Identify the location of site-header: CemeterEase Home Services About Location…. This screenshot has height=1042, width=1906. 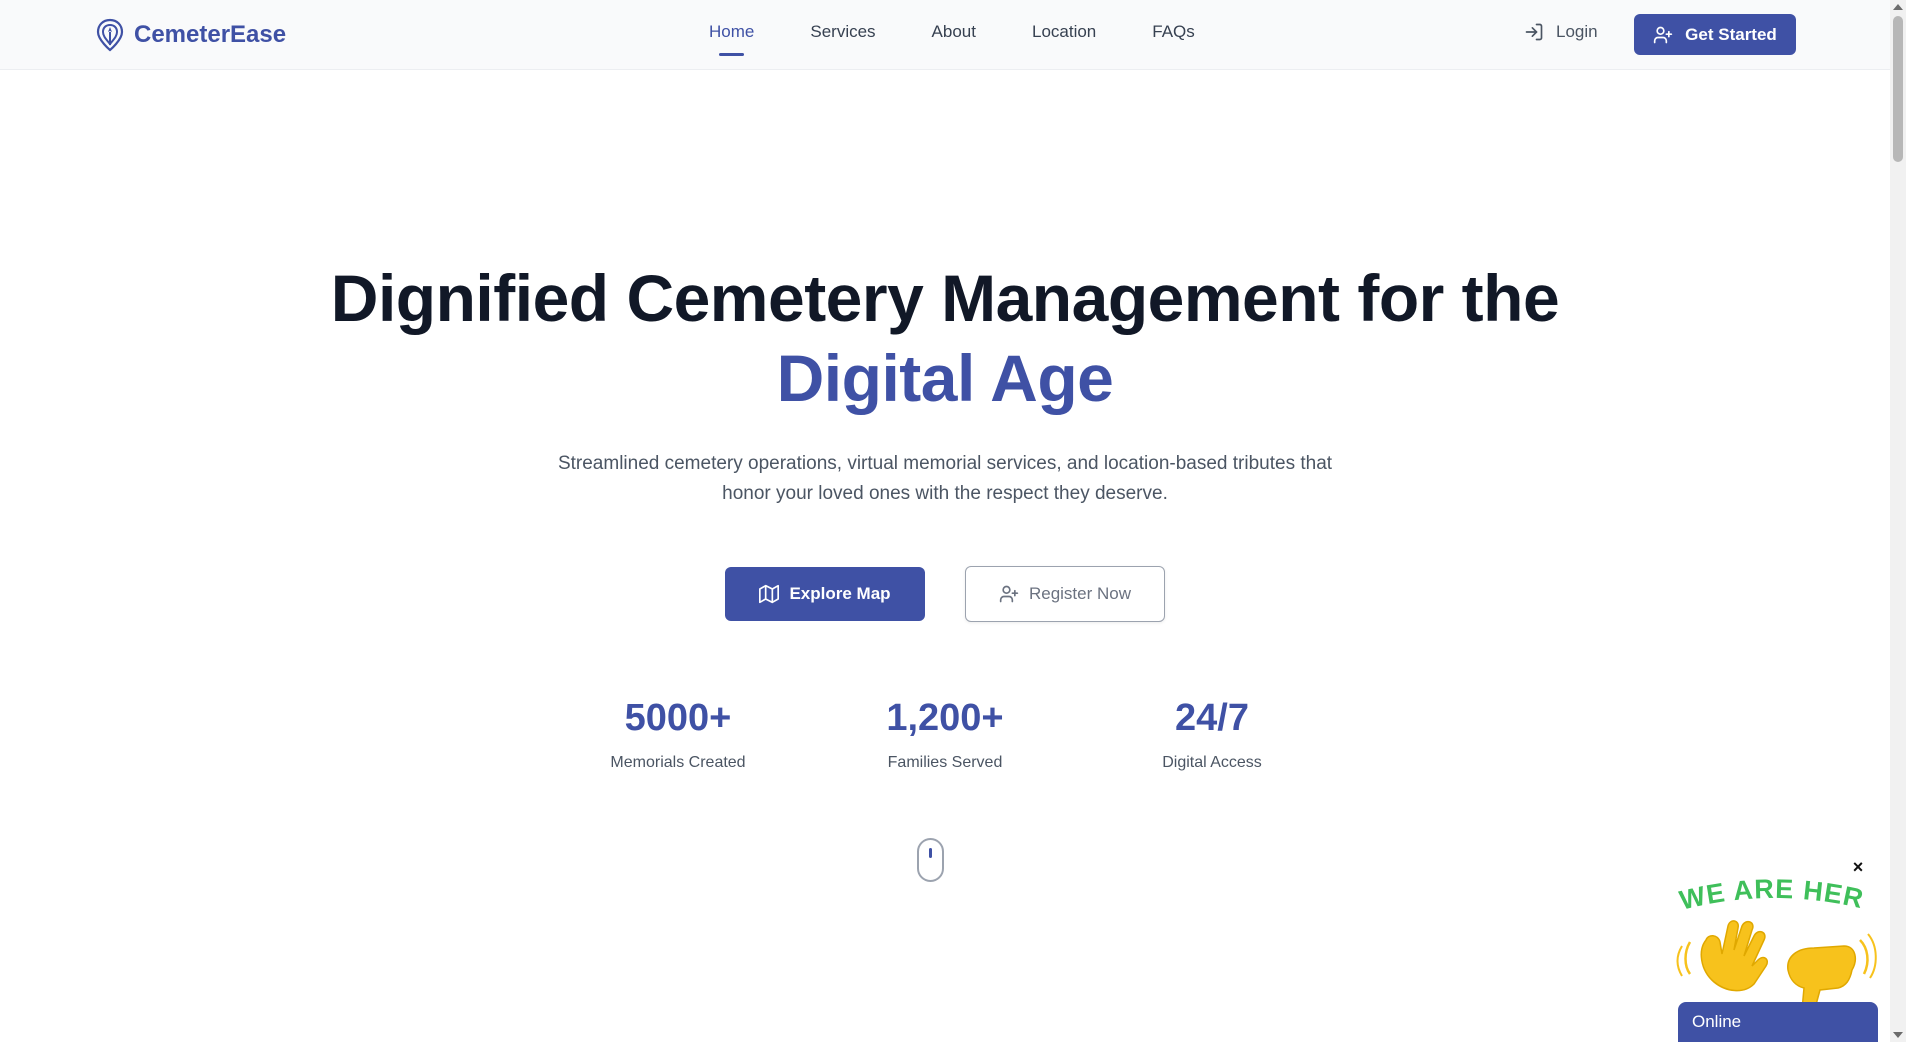
(945, 35).